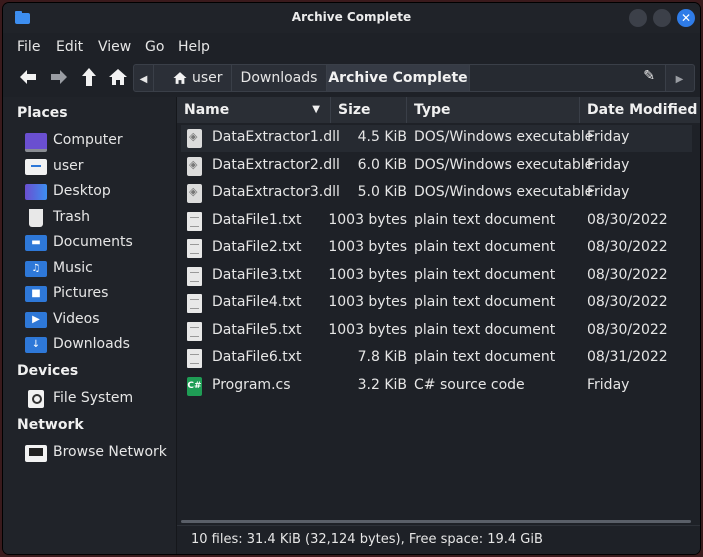  What do you see at coordinates (251, 384) in the screenshot?
I see `file-name: Program.cs` at bounding box center [251, 384].